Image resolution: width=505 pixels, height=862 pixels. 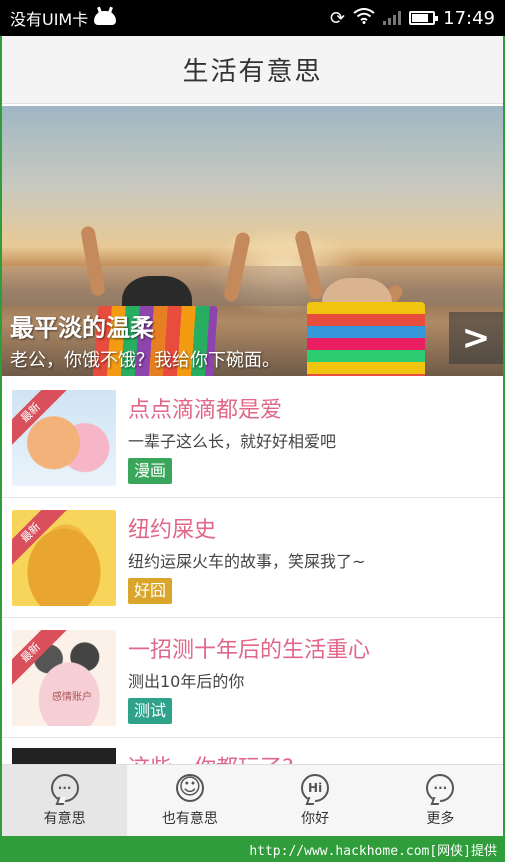 I want to click on hi-icon: Hi, so click(x=315, y=787).